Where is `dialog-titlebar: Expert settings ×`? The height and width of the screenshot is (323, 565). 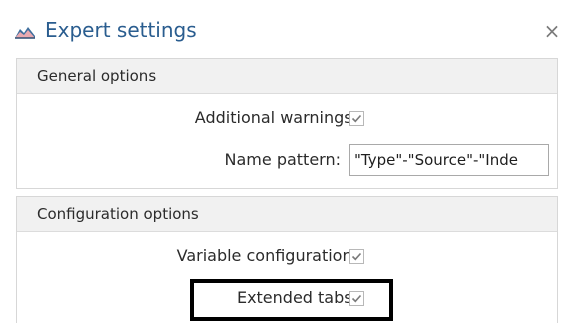 dialog-titlebar: Expert settings × is located at coordinates (282, 24).